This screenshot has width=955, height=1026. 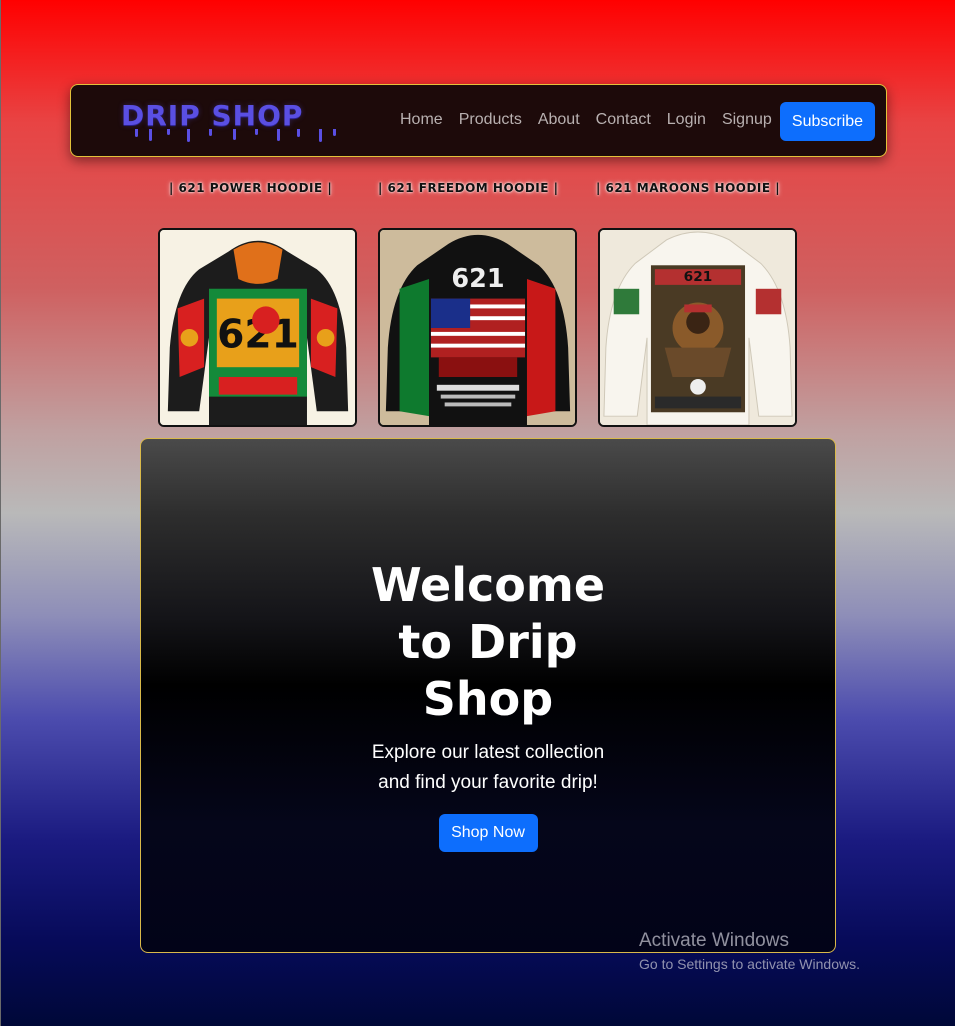 What do you see at coordinates (231, 136) in the screenshot?
I see `drip-decoration` at bounding box center [231, 136].